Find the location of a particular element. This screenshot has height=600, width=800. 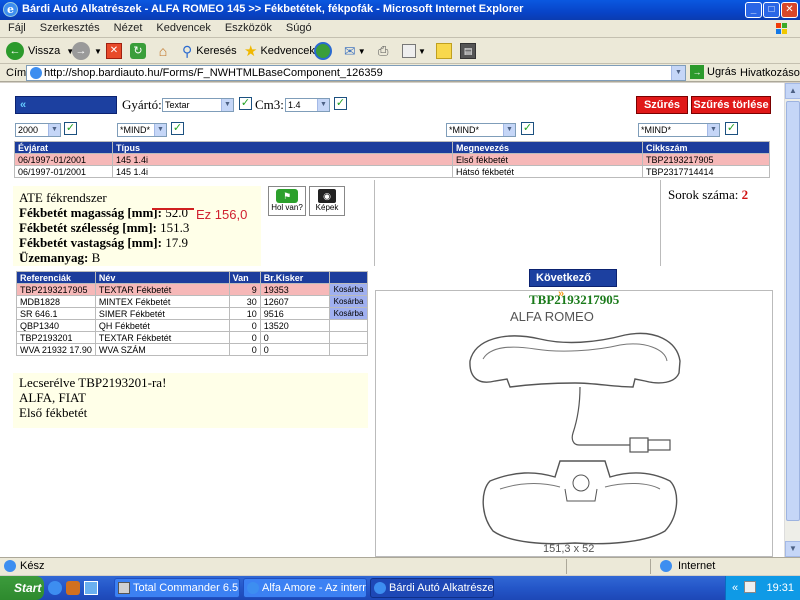

messenger-button is located at coordinates (444, 51).